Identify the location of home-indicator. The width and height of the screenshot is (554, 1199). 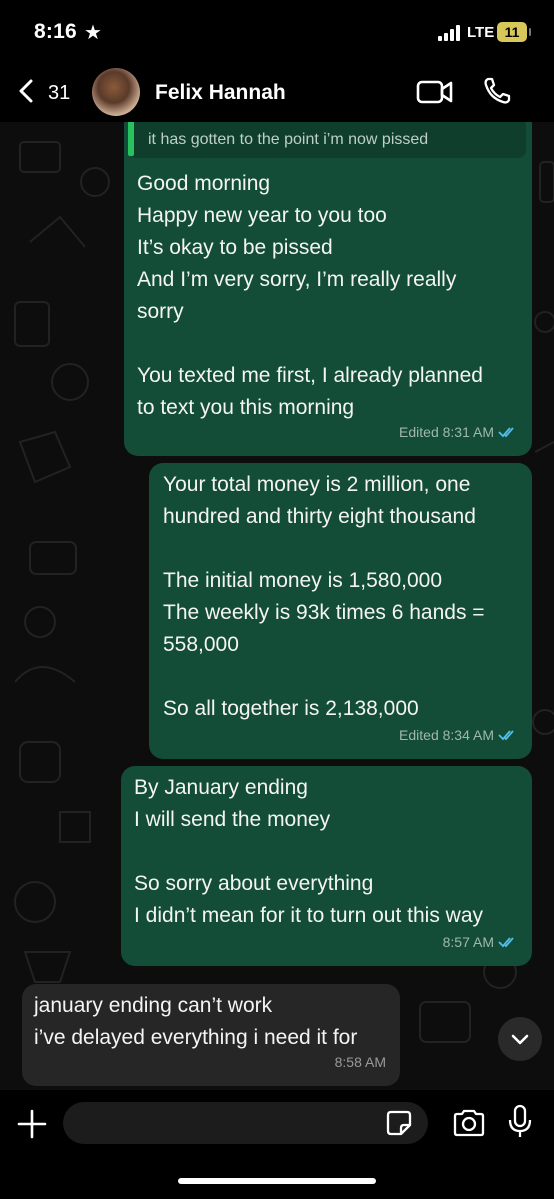
(277, 1181).